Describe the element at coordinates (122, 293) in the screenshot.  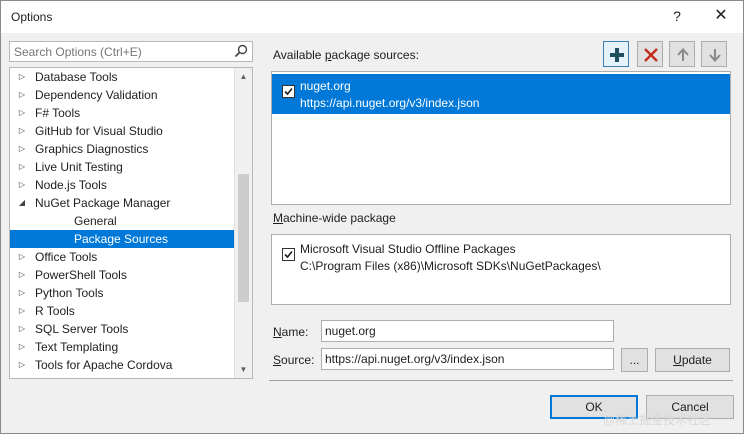
I see `tree-item: ▷ Python Tools` at that location.